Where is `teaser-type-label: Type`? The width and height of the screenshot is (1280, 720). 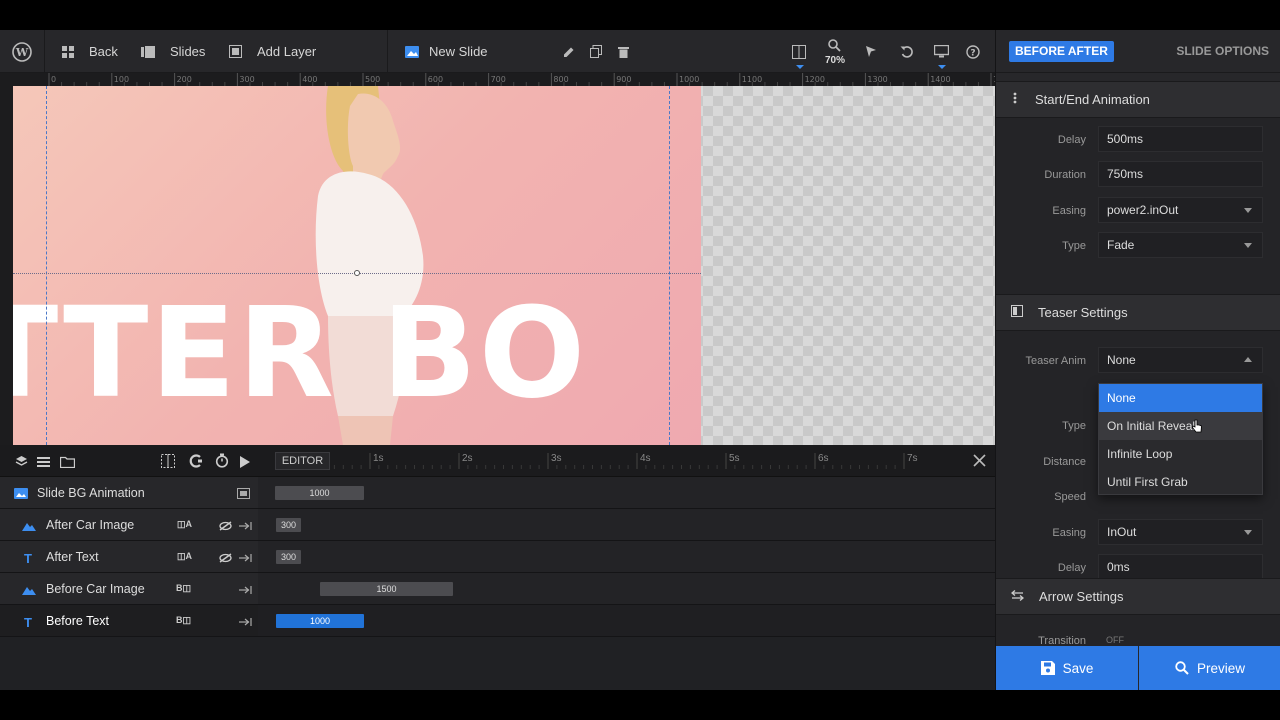 teaser-type-label: Type is located at coordinates (1074, 426).